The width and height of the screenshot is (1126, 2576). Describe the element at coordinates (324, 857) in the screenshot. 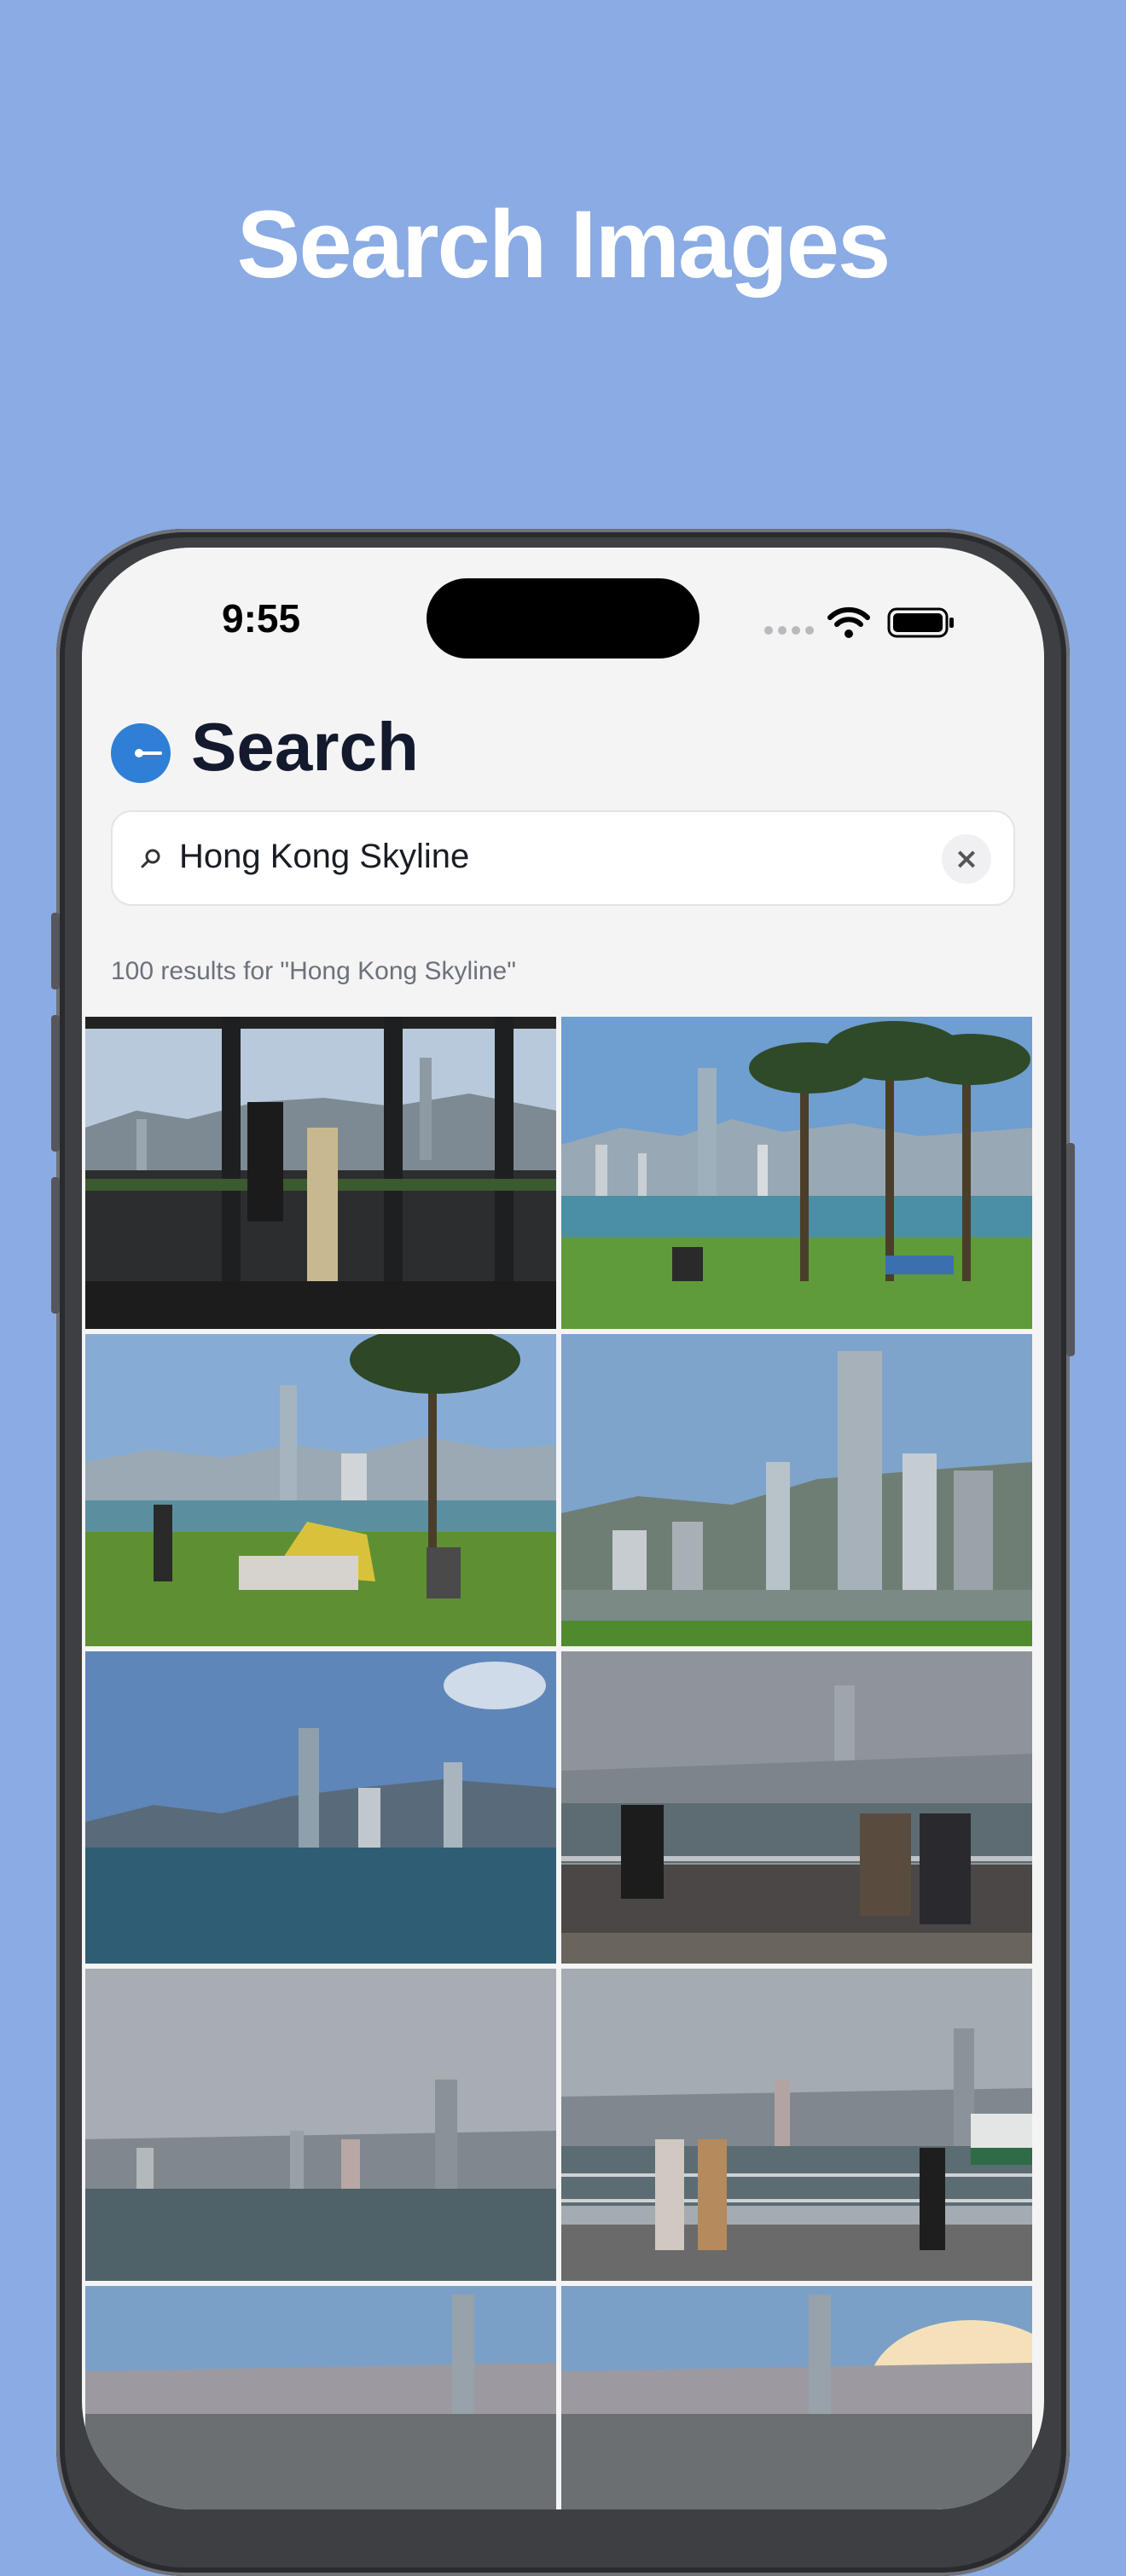

I see `search-input: Hong Kong Skyline` at that location.